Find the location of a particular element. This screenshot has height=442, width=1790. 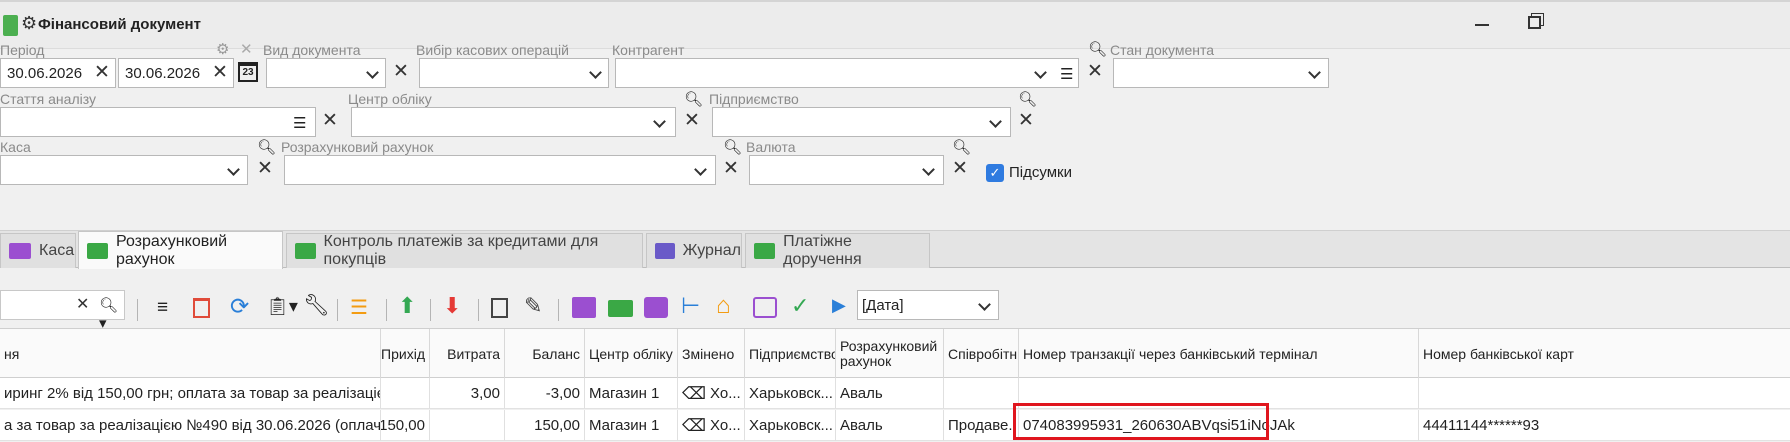

edit-icon: ✎ is located at coordinates (533, 306).